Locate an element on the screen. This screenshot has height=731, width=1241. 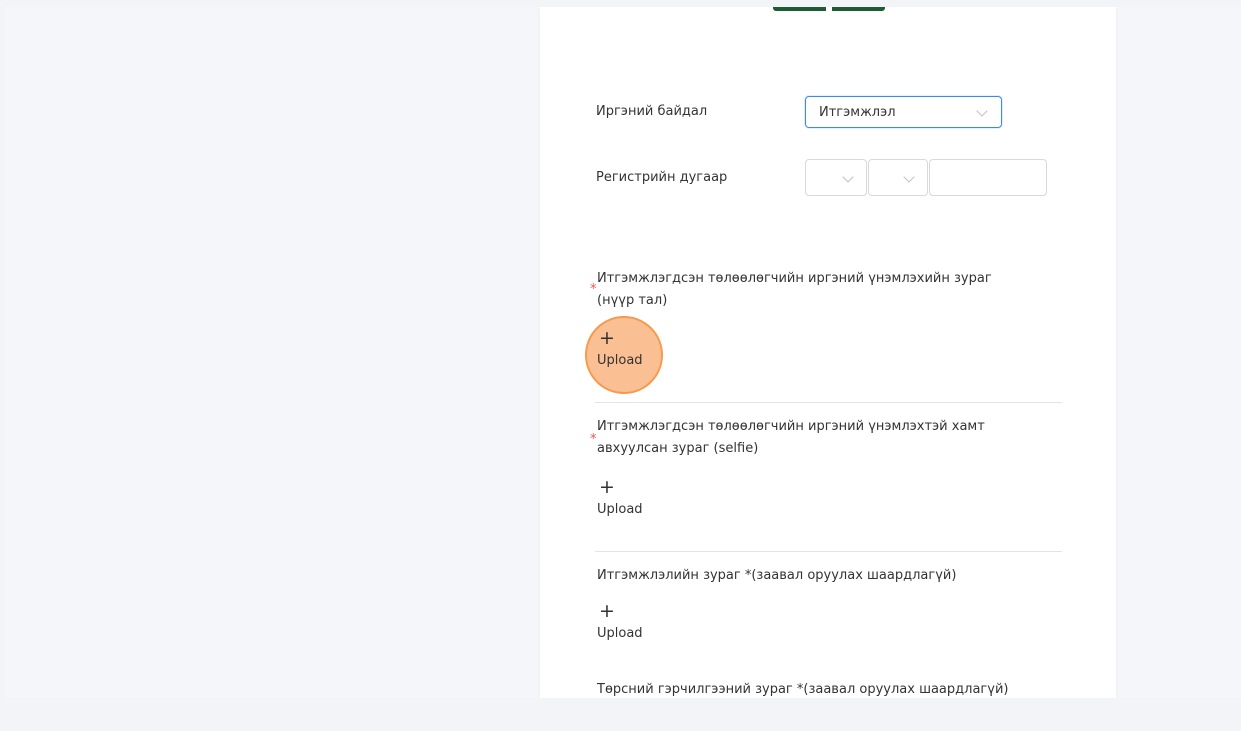
upload-button-power-of-attorney: + Upload is located at coordinates (632, 627).